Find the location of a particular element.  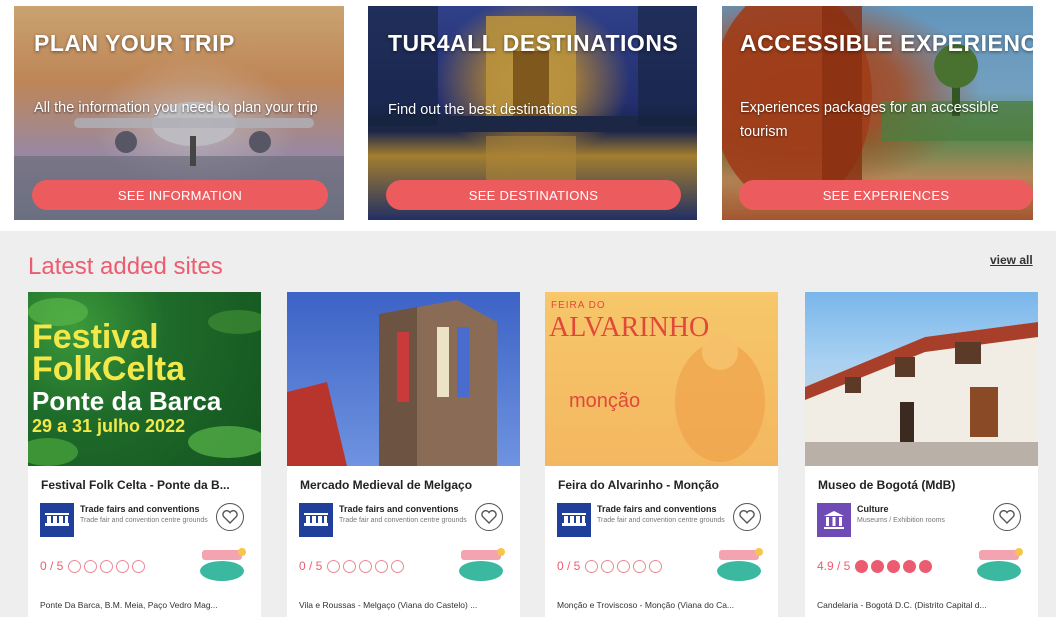

tower-illustration is located at coordinates (392, 383).